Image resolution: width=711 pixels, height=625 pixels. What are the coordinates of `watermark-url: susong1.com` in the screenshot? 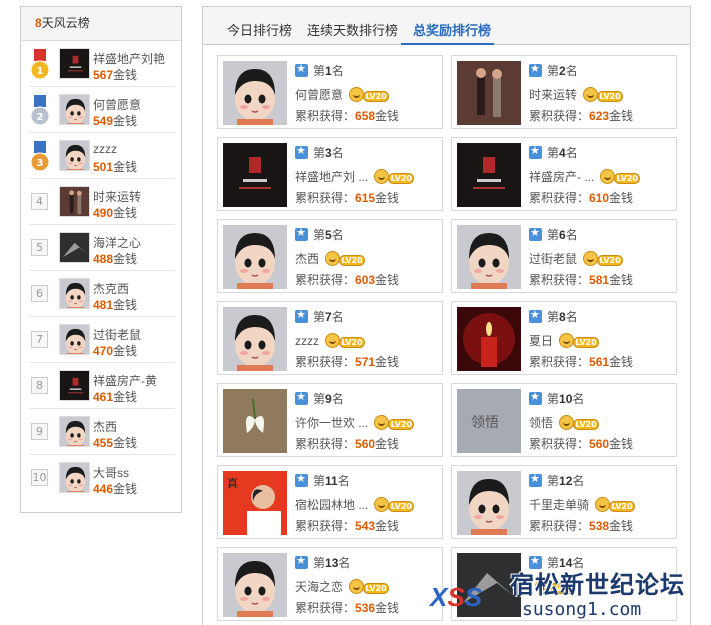 It's located at (582, 609).